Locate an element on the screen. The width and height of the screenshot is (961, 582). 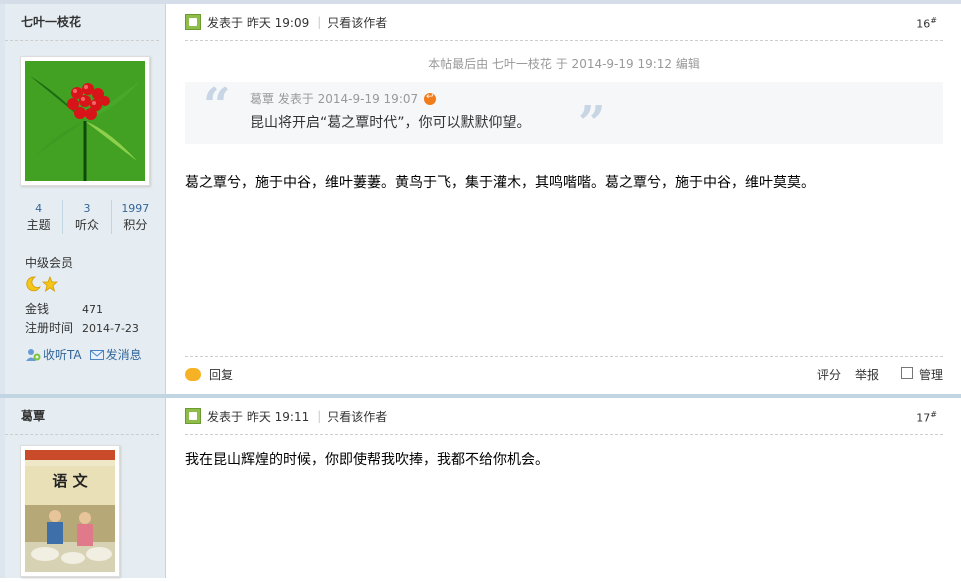
stat-points: 1997 积分 is located at coordinates (135, 217).